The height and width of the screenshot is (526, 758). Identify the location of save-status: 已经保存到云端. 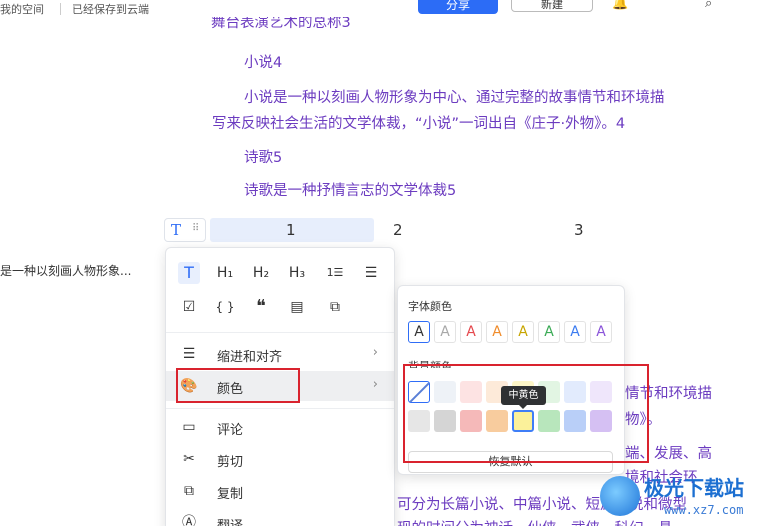
(110, 9).